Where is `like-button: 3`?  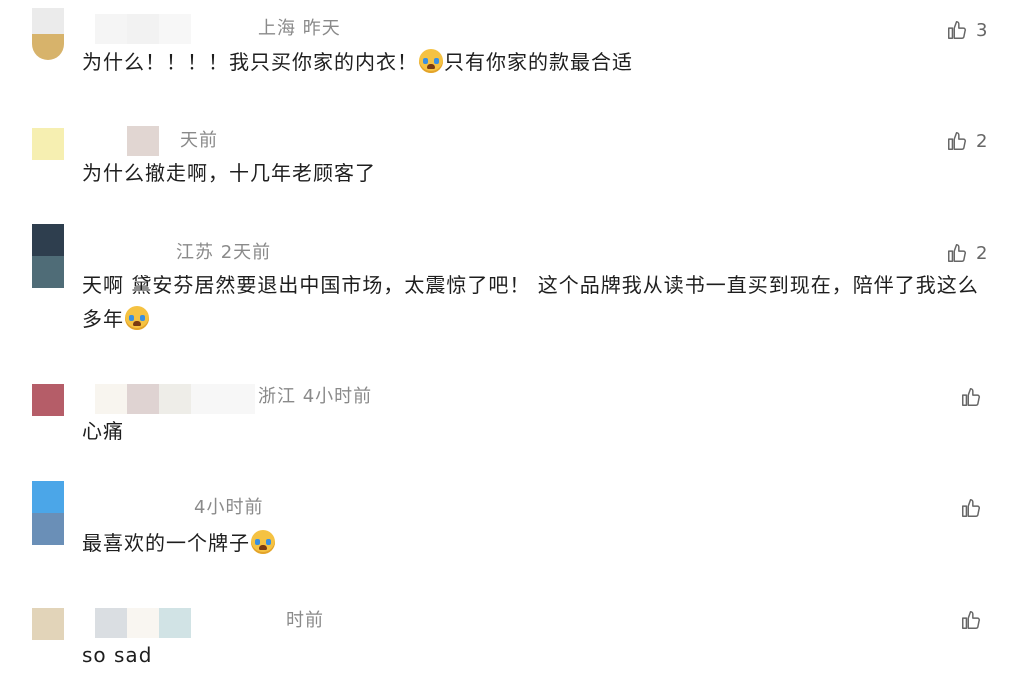 like-button: 3 is located at coordinates (966, 30).